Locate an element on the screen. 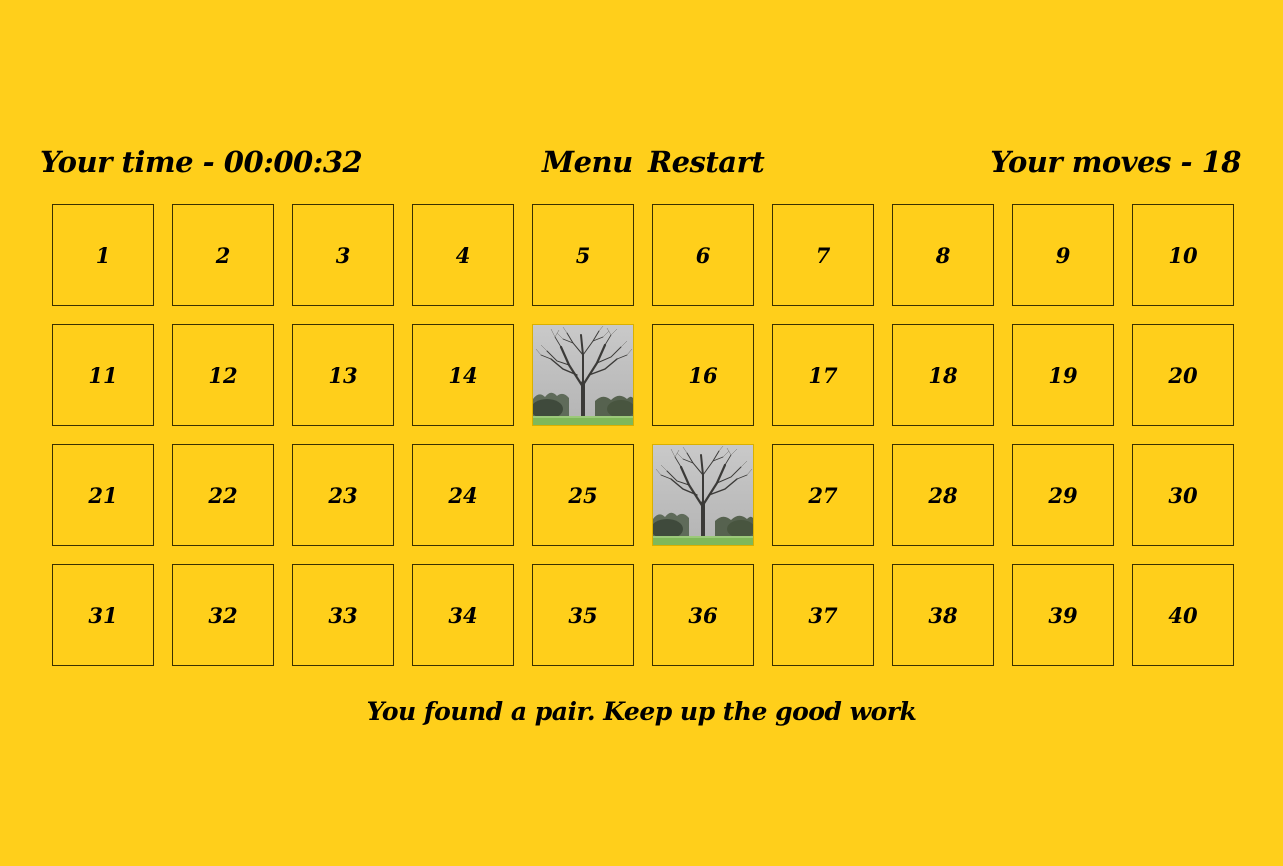 This screenshot has height=866, width=1283. card: 2 is located at coordinates (223, 255).